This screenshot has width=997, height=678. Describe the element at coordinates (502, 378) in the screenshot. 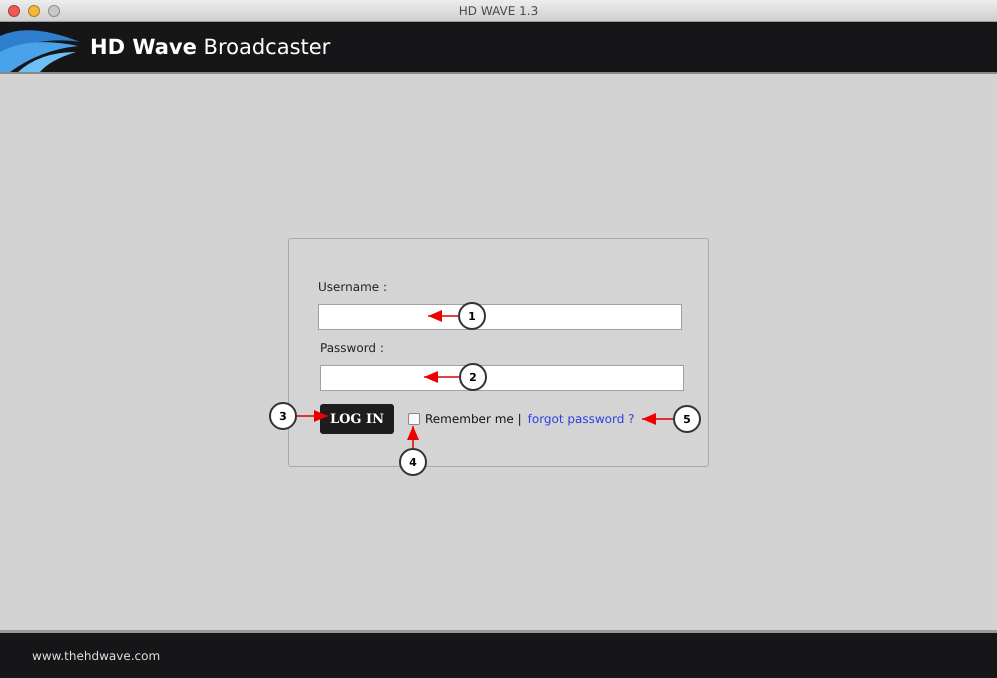

I see `password-field` at that location.